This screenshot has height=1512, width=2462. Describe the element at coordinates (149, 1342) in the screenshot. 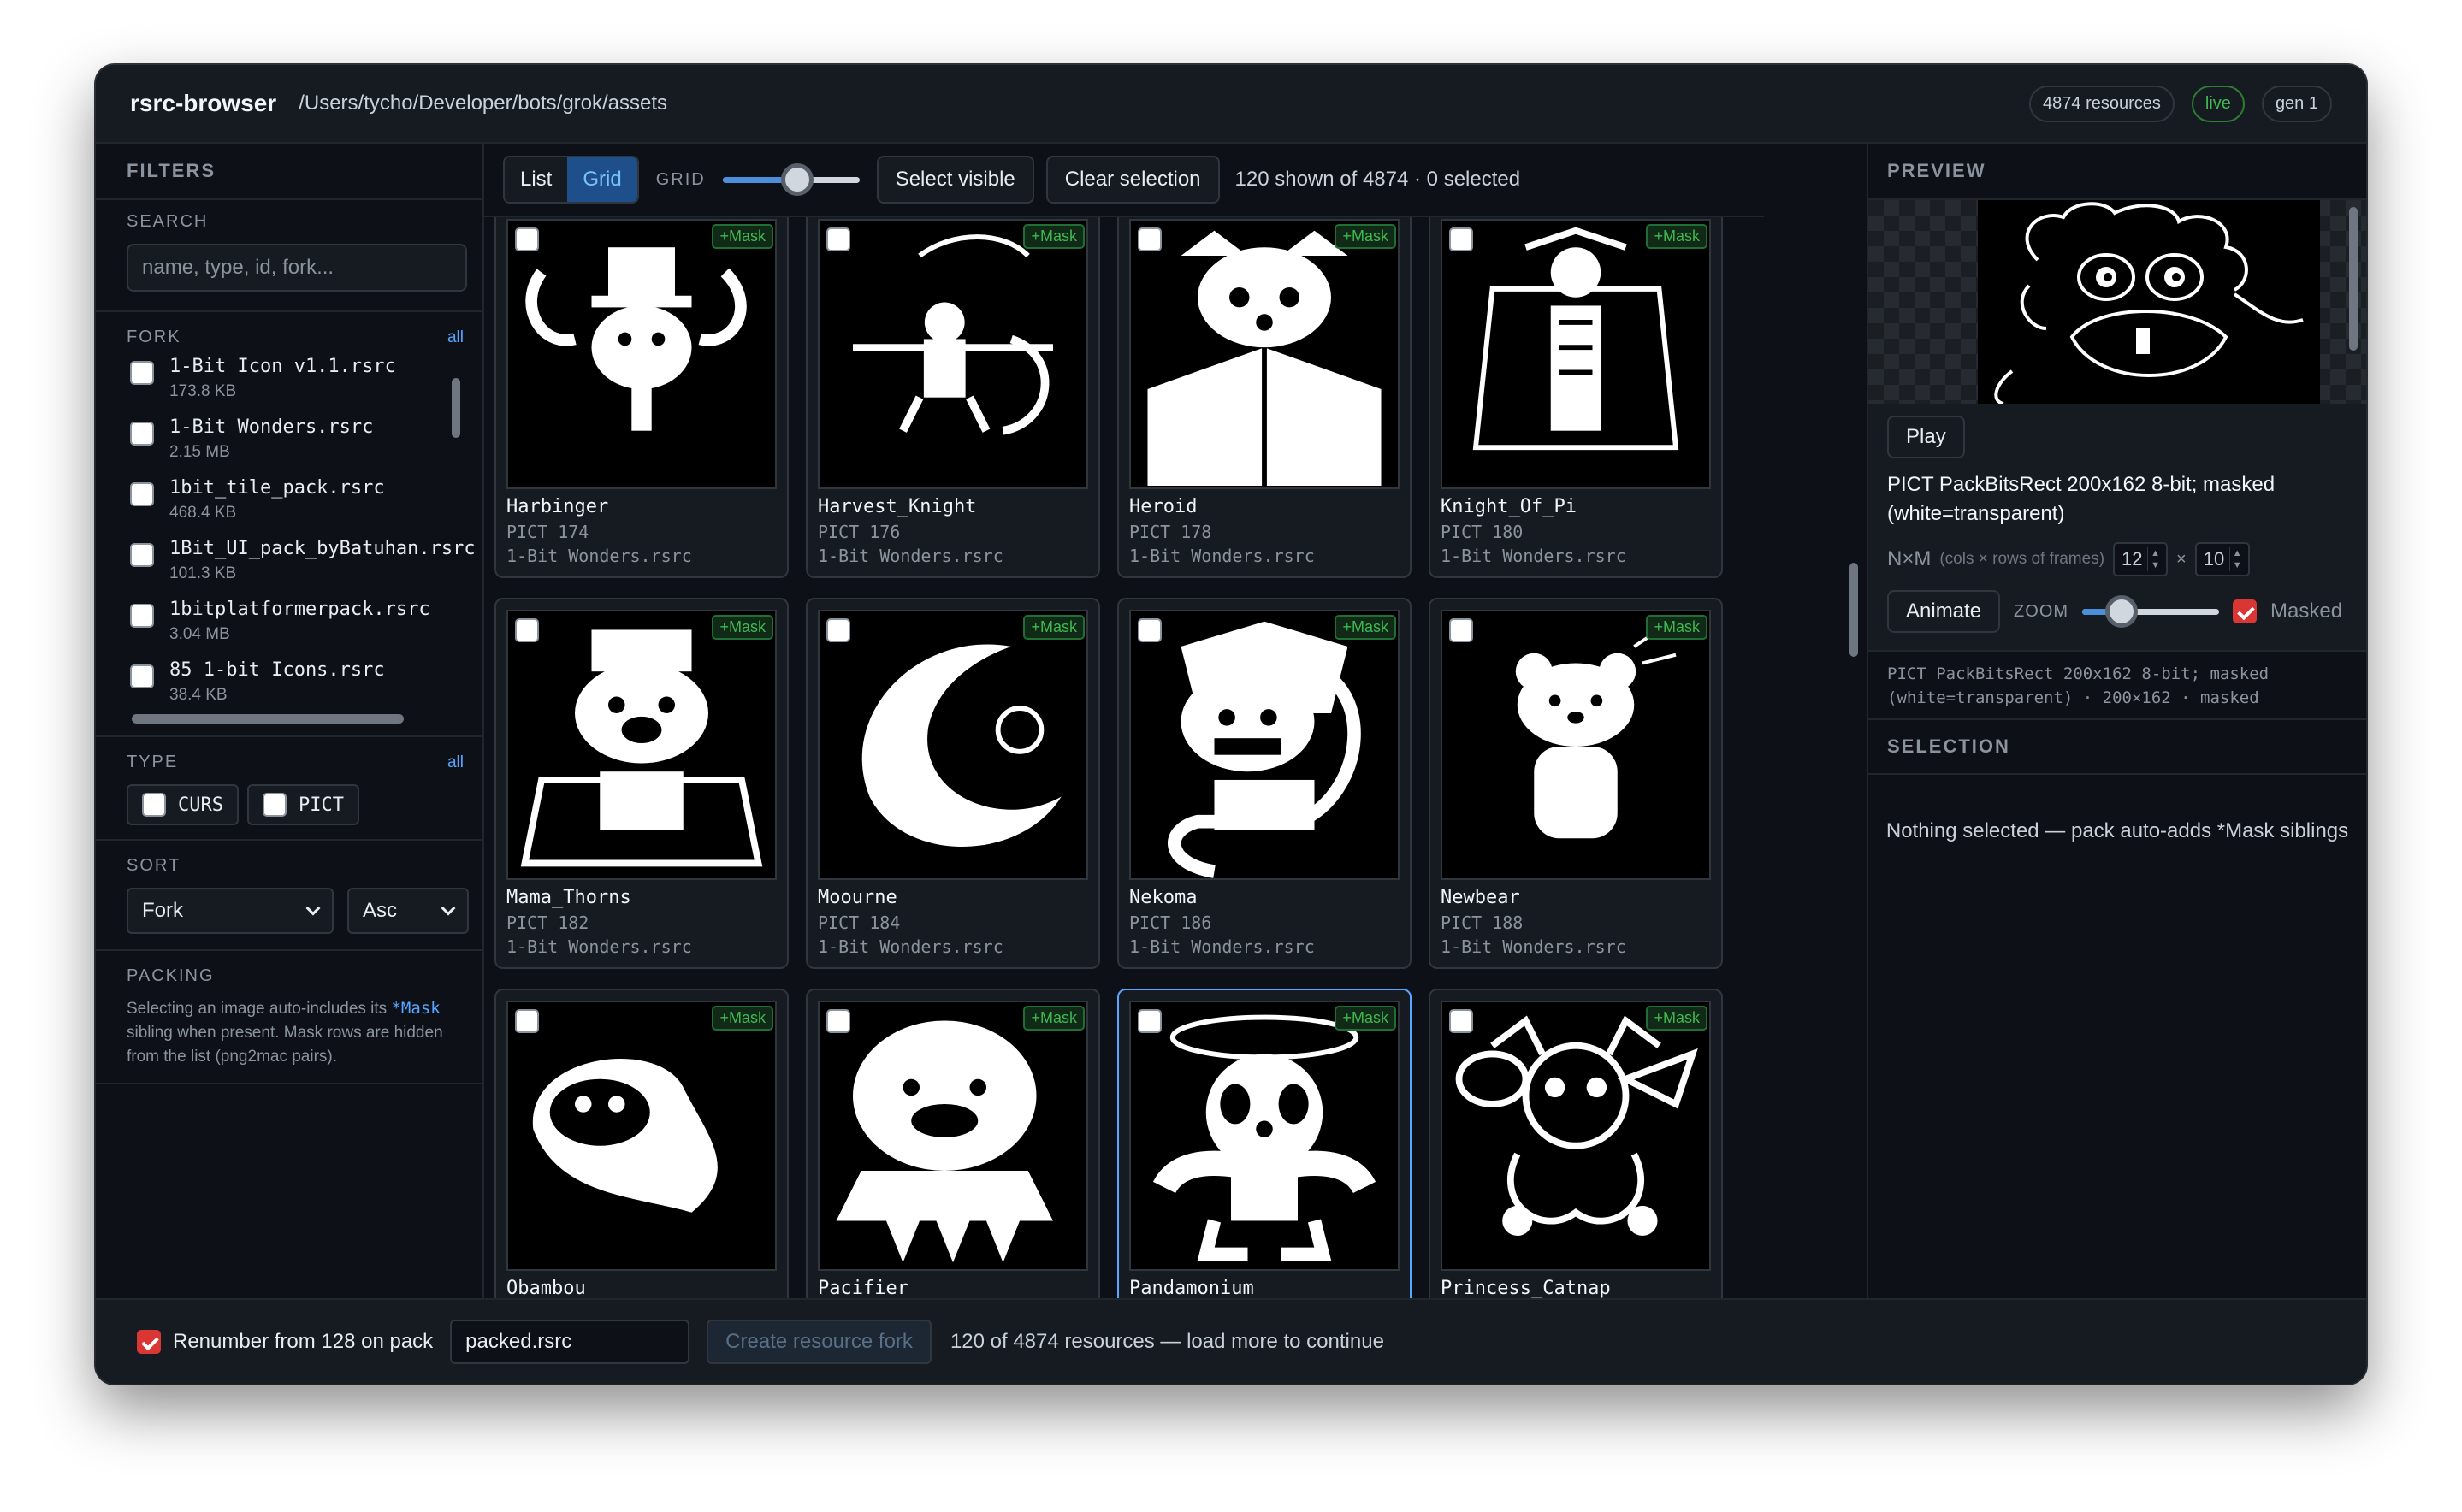

I see `renumber-checkbox` at that location.